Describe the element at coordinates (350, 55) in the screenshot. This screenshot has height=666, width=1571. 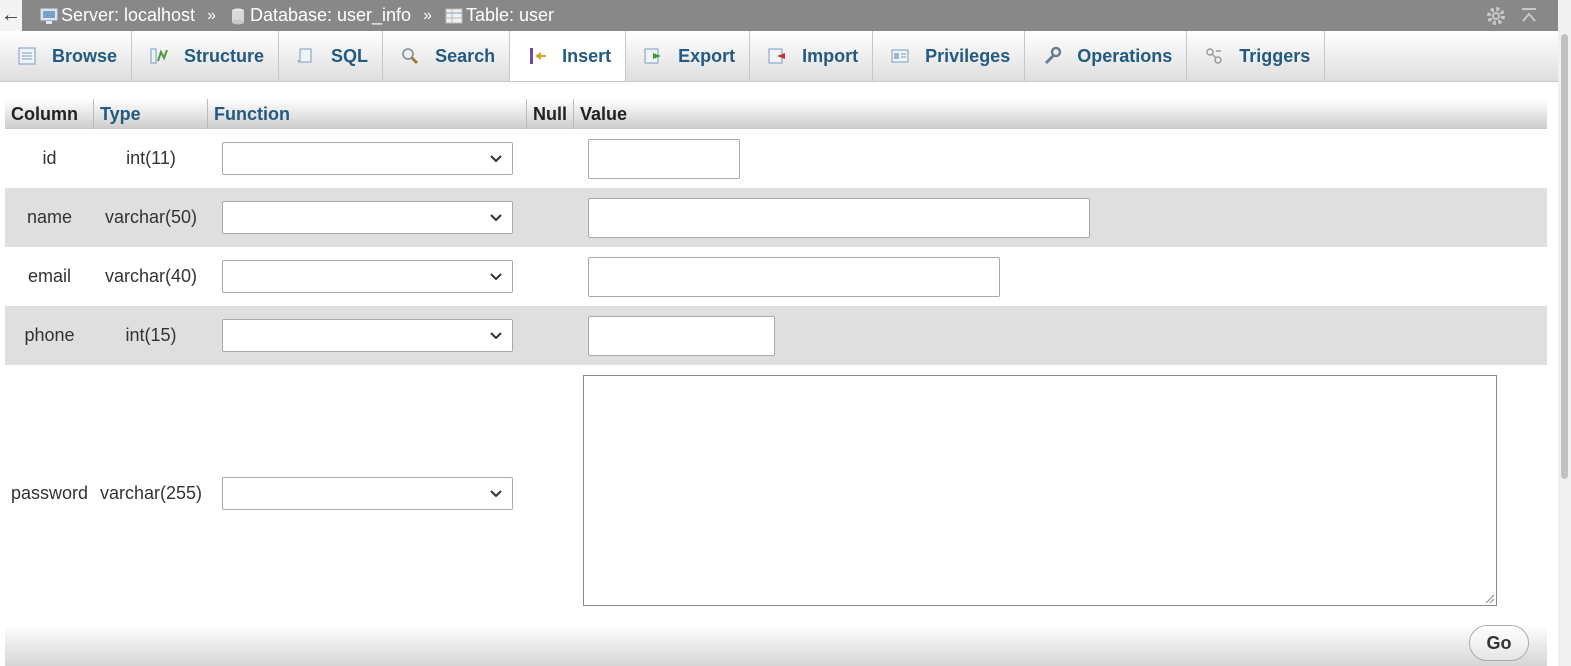
I see `tab-label: SQL` at that location.